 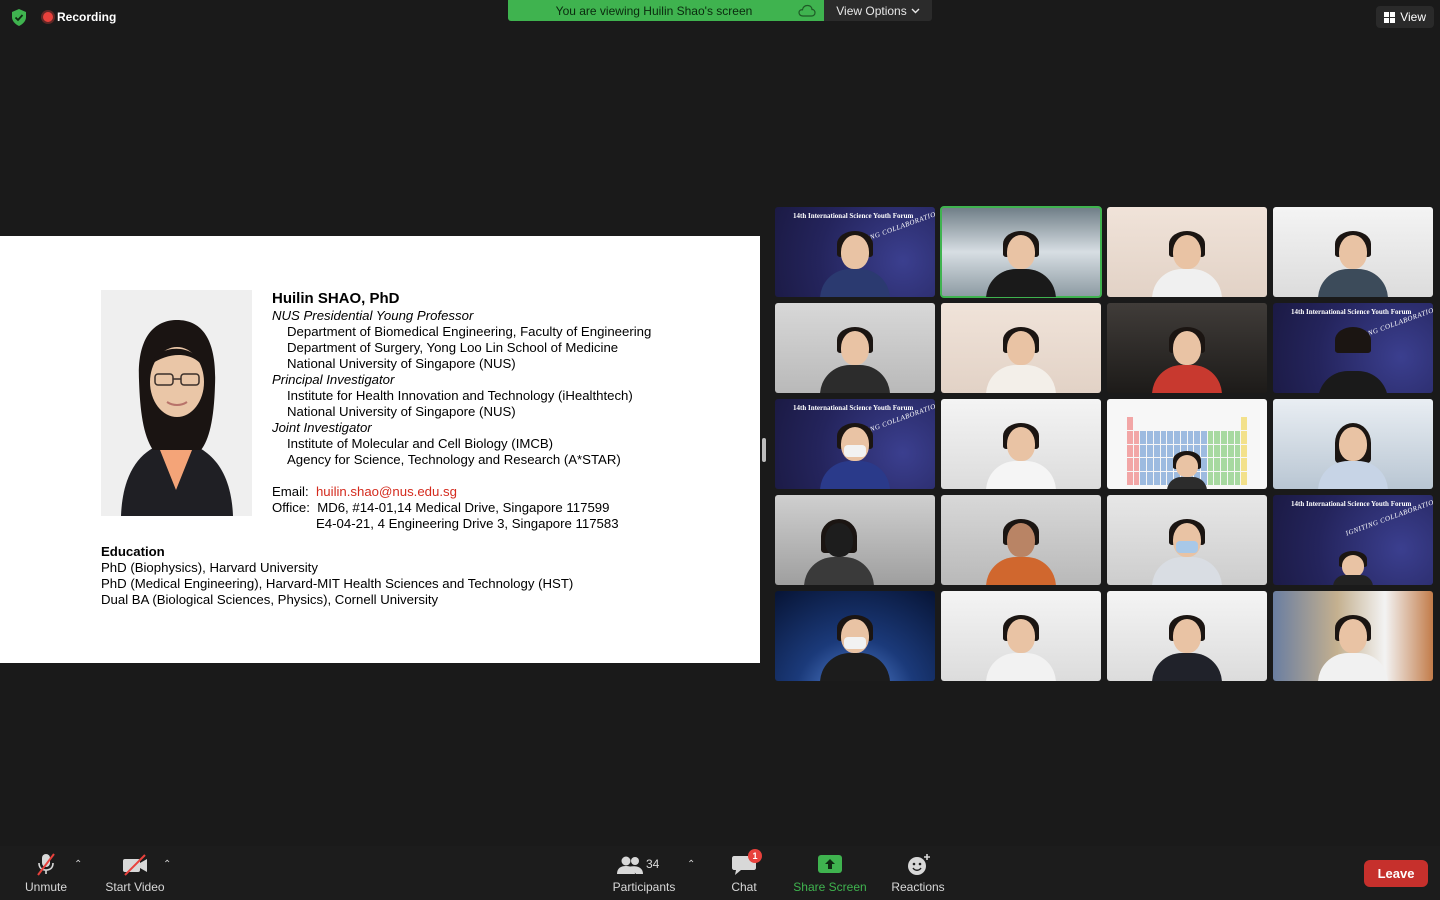 What do you see at coordinates (87, 17) in the screenshot?
I see `recording-label: Recording` at bounding box center [87, 17].